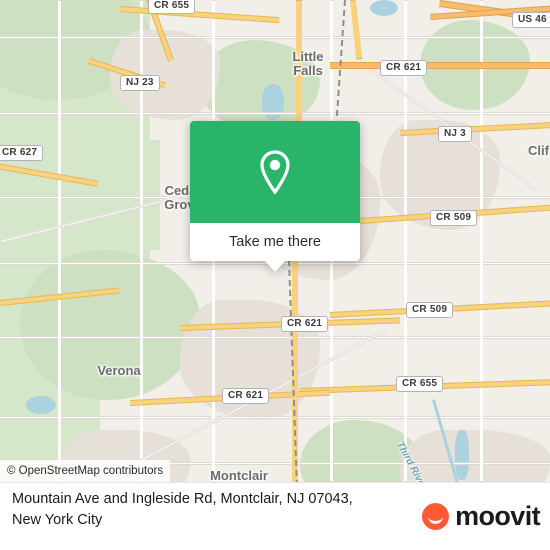 The image size is (550, 550). I want to click on place-label-little-falls: Little Falls, so click(308, 64).